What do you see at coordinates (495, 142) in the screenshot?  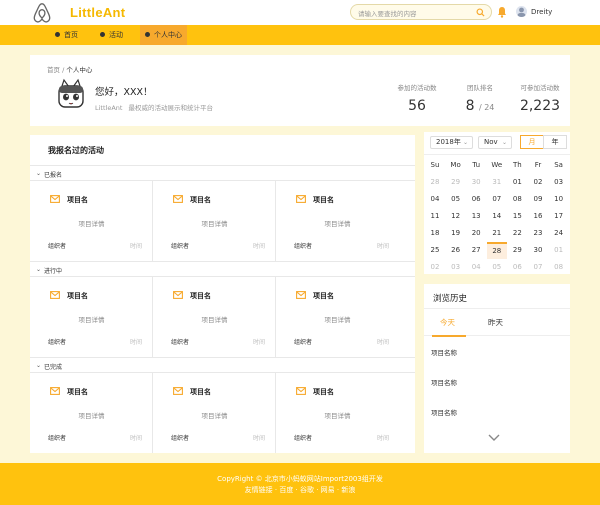 I see `month-select: Nov ⌄` at bounding box center [495, 142].